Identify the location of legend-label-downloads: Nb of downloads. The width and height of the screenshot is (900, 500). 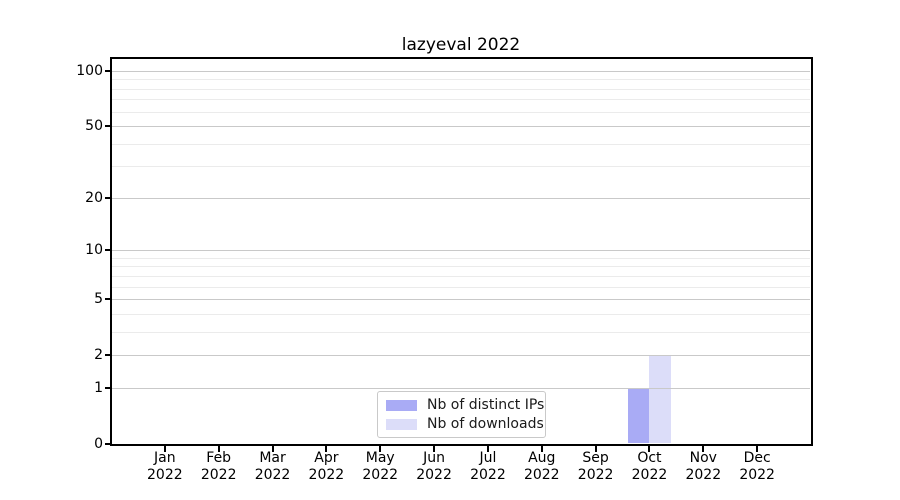
(485, 424).